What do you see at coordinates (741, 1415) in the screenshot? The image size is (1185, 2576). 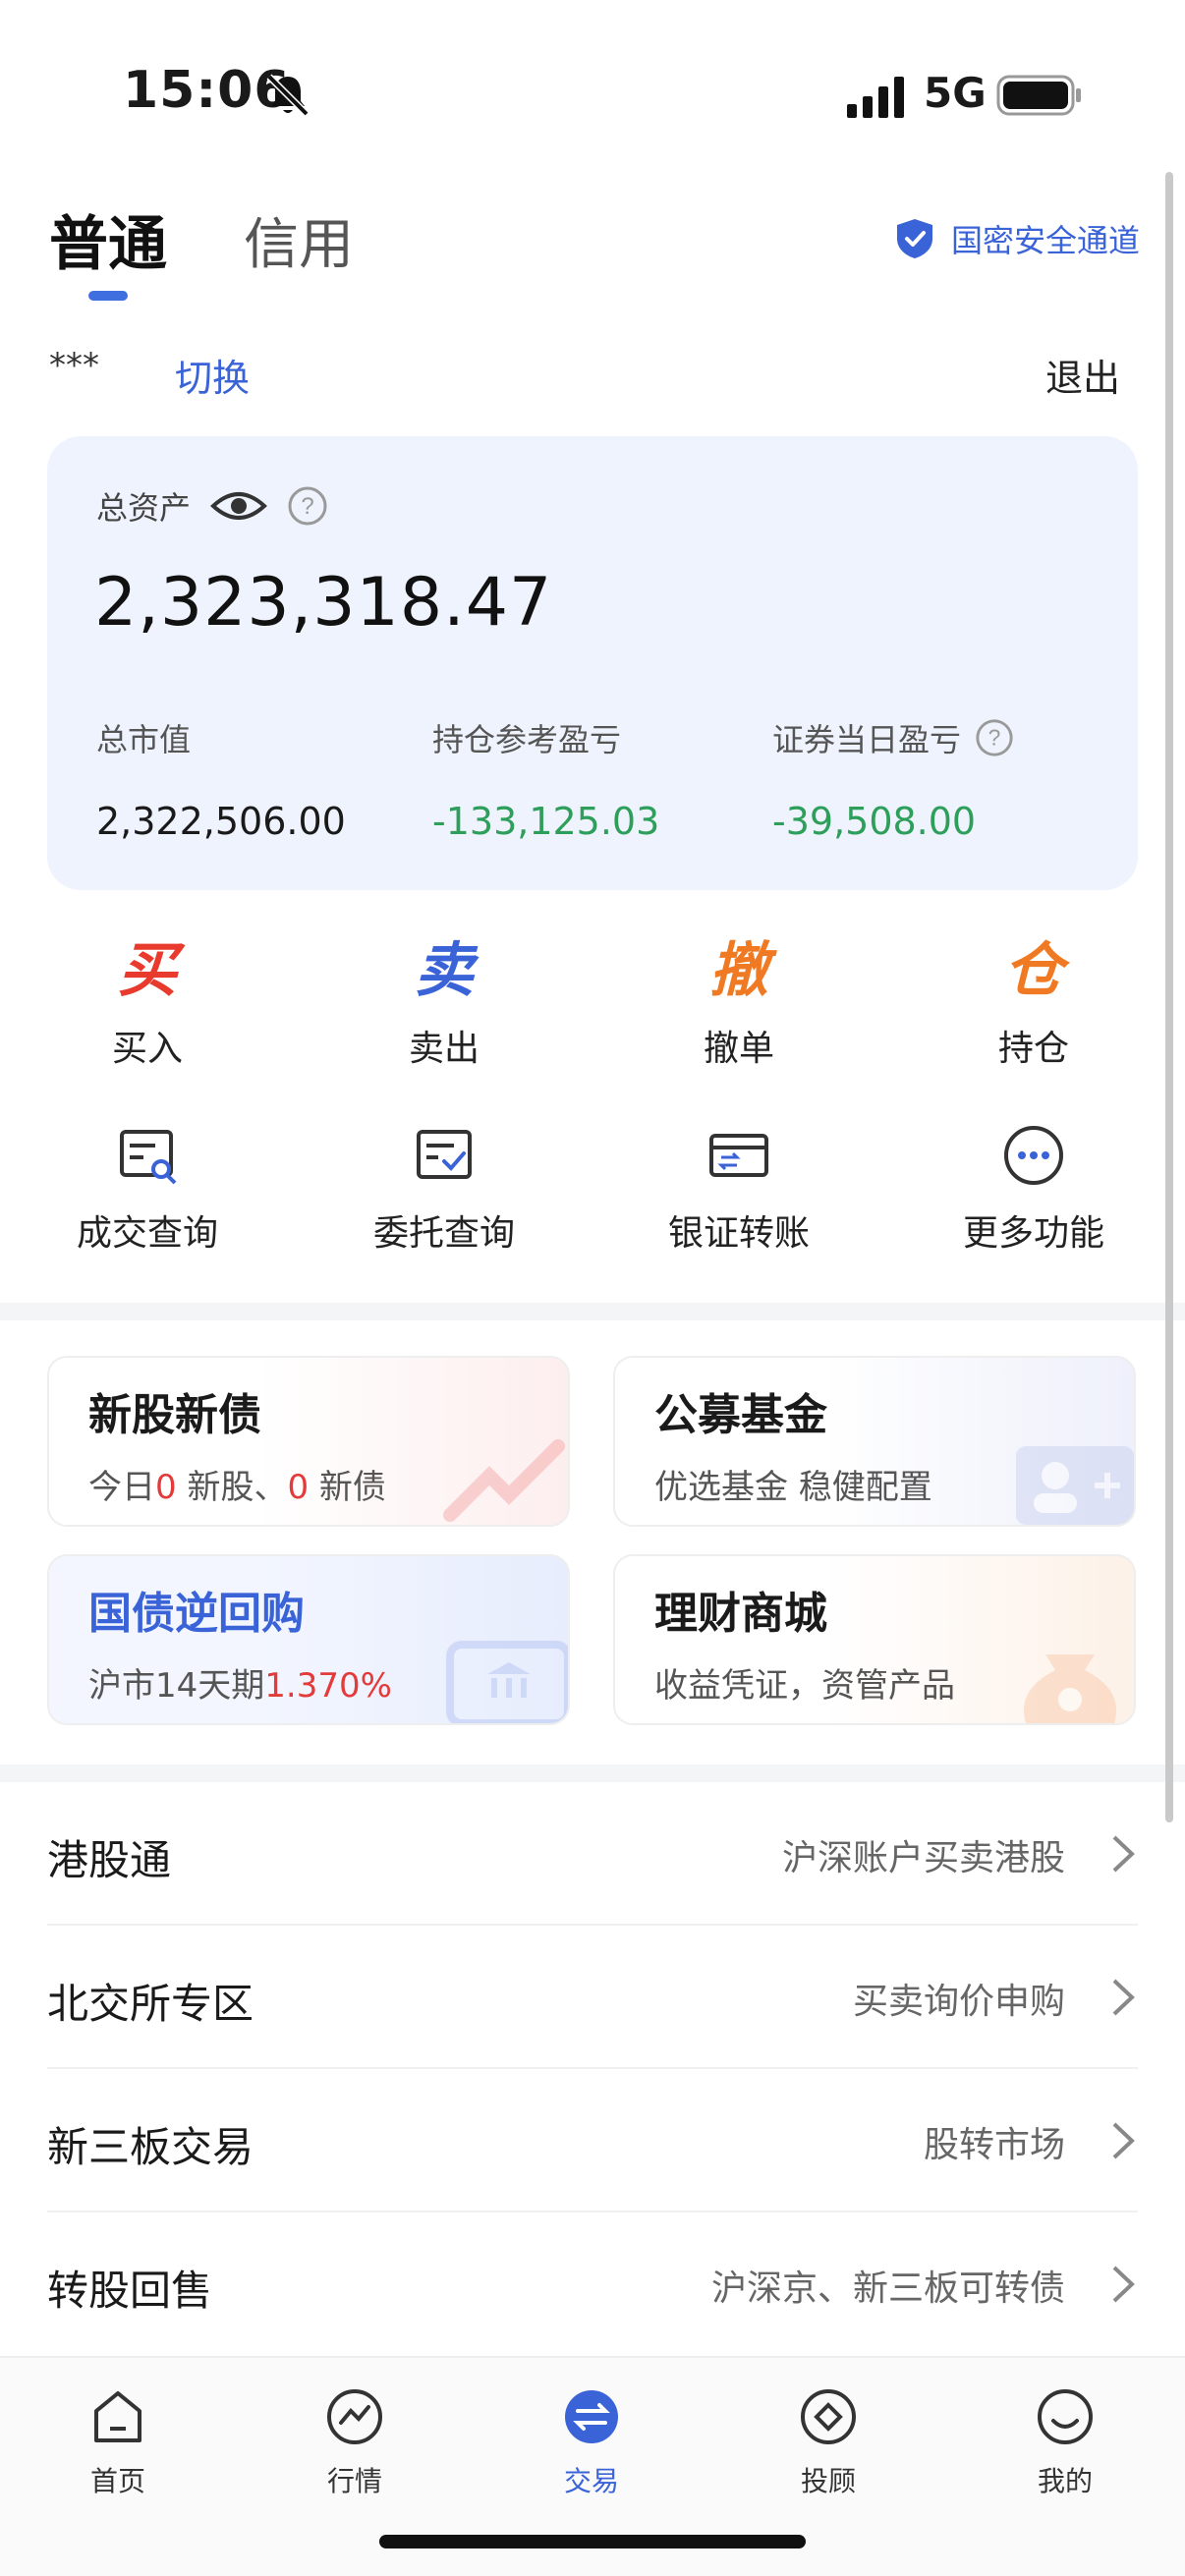 I see `public-fund-title: 公募基金` at bounding box center [741, 1415].